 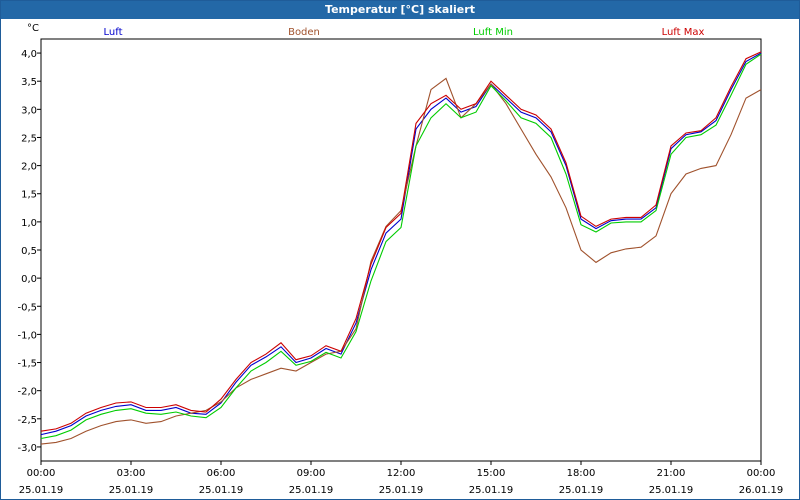 What do you see at coordinates (29, 110) in the screenshot?
I see `y-tick-label: 3,0` at bounding box center [29, 110].